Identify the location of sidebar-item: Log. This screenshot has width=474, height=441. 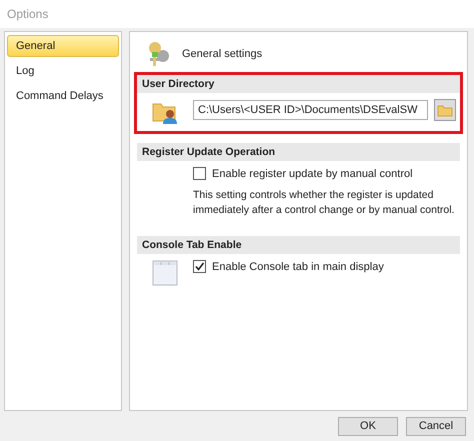
(63, 71).